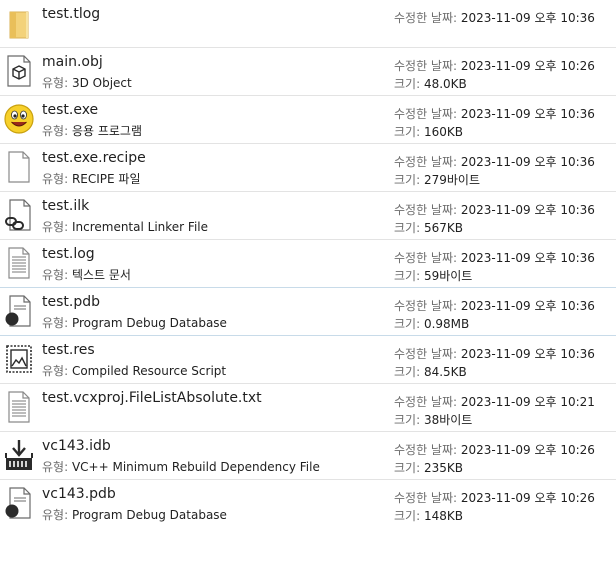 The image size is (616, 568). I want to click on file-type: 유형: Incremental Linker File, so click(125, 227).